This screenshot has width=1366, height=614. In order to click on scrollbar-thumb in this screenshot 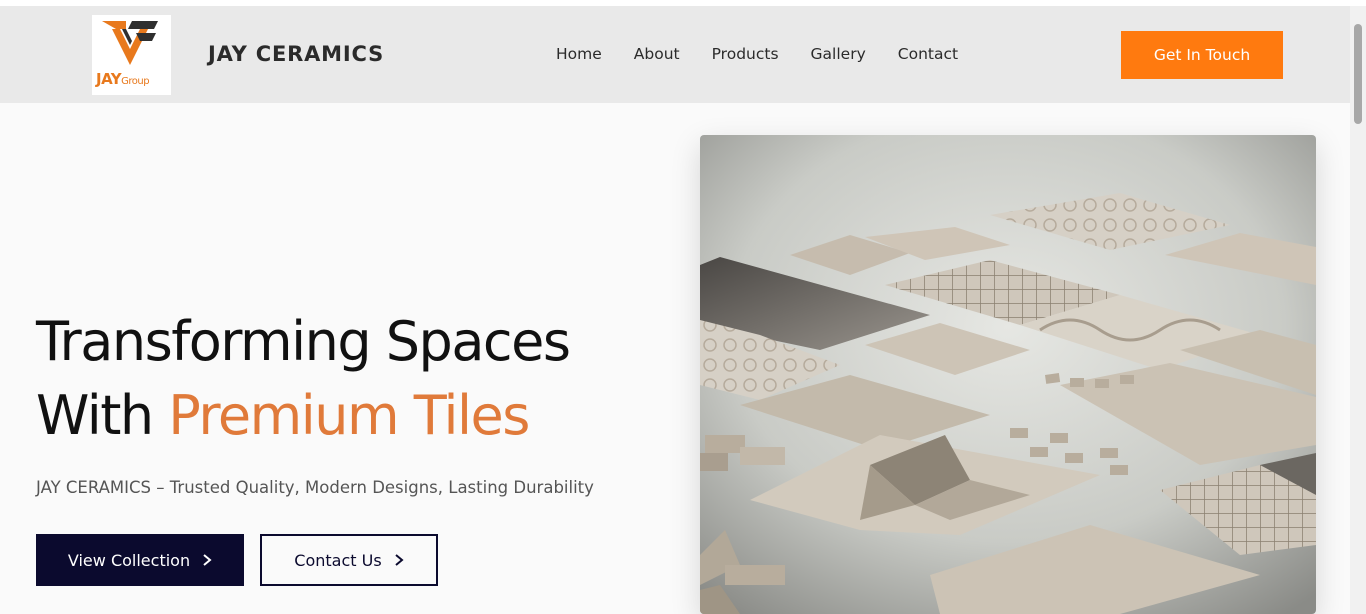, I will do `click(1358, 74)`.